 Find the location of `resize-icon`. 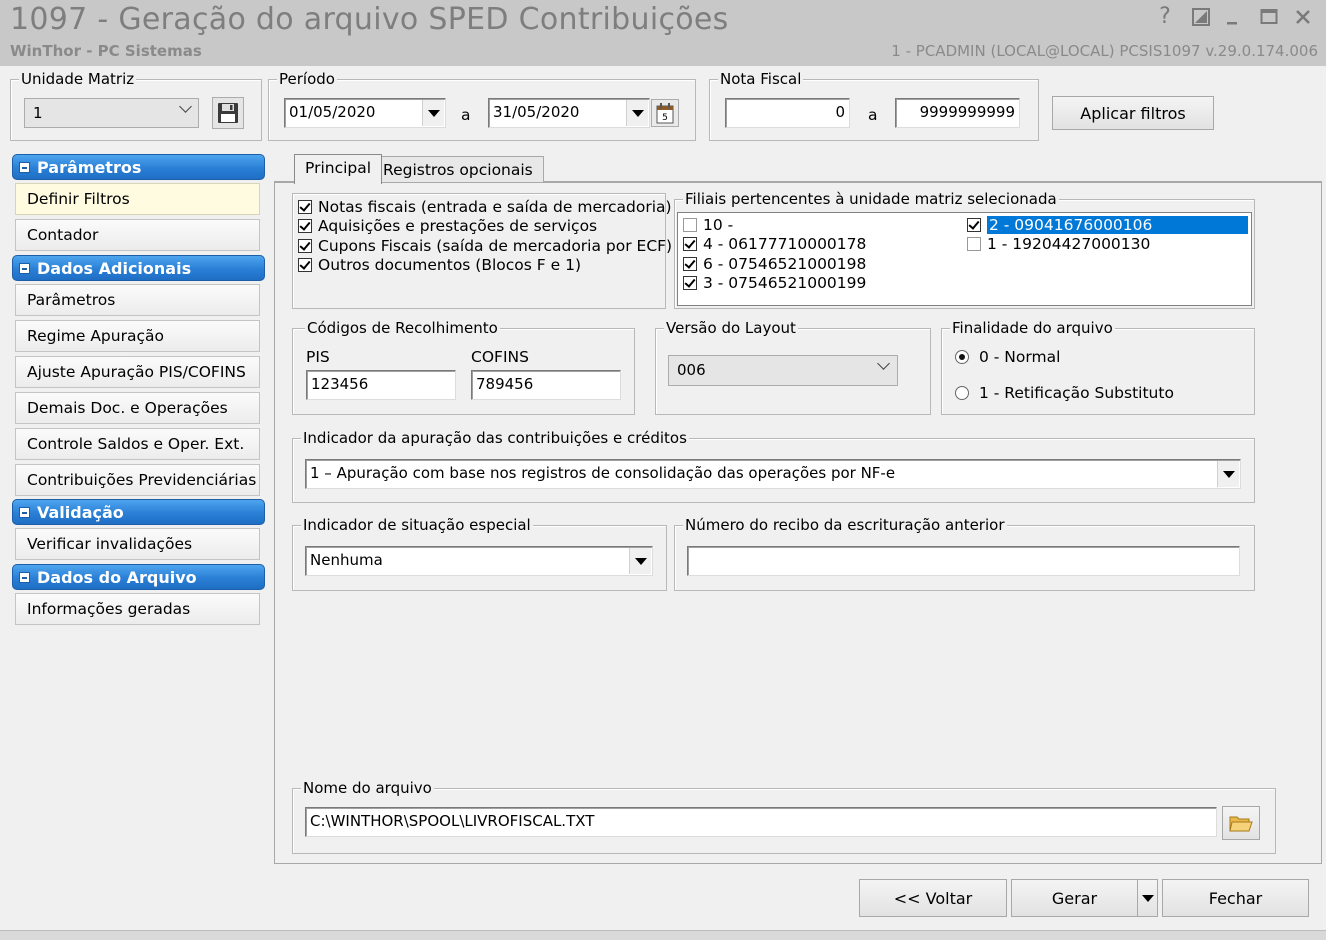

resize-icon is located at coordinates (1201, 17).